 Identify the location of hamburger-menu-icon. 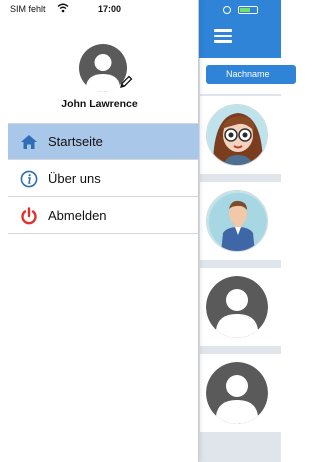
(223, 36).